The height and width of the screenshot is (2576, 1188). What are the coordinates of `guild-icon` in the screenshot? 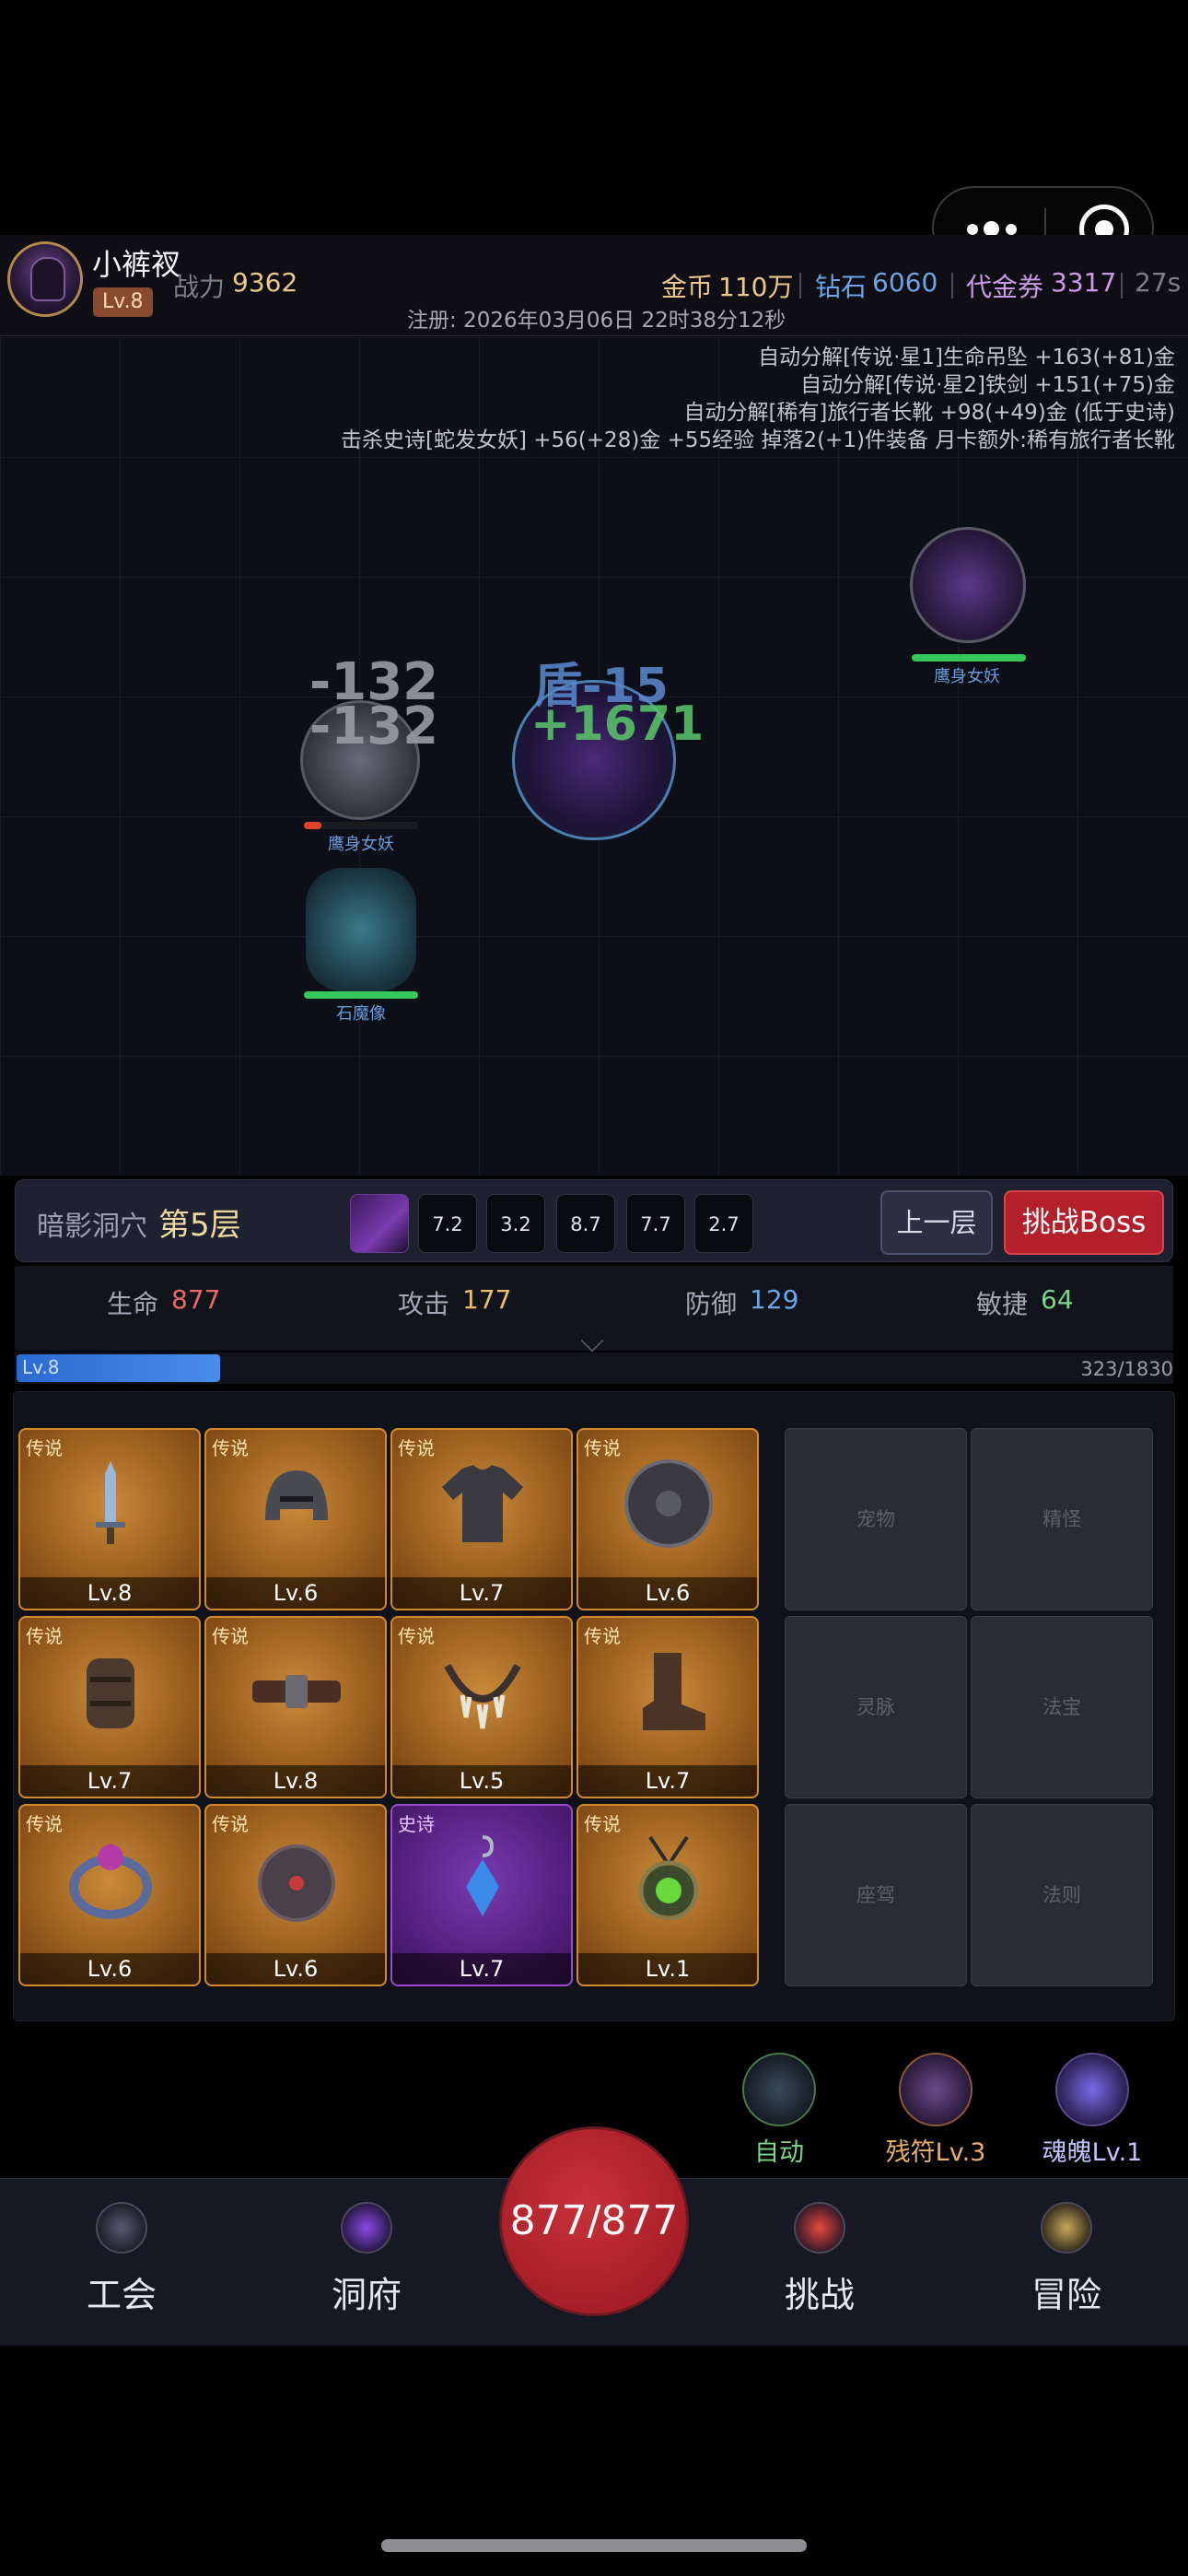 It's located at (121, 2228).